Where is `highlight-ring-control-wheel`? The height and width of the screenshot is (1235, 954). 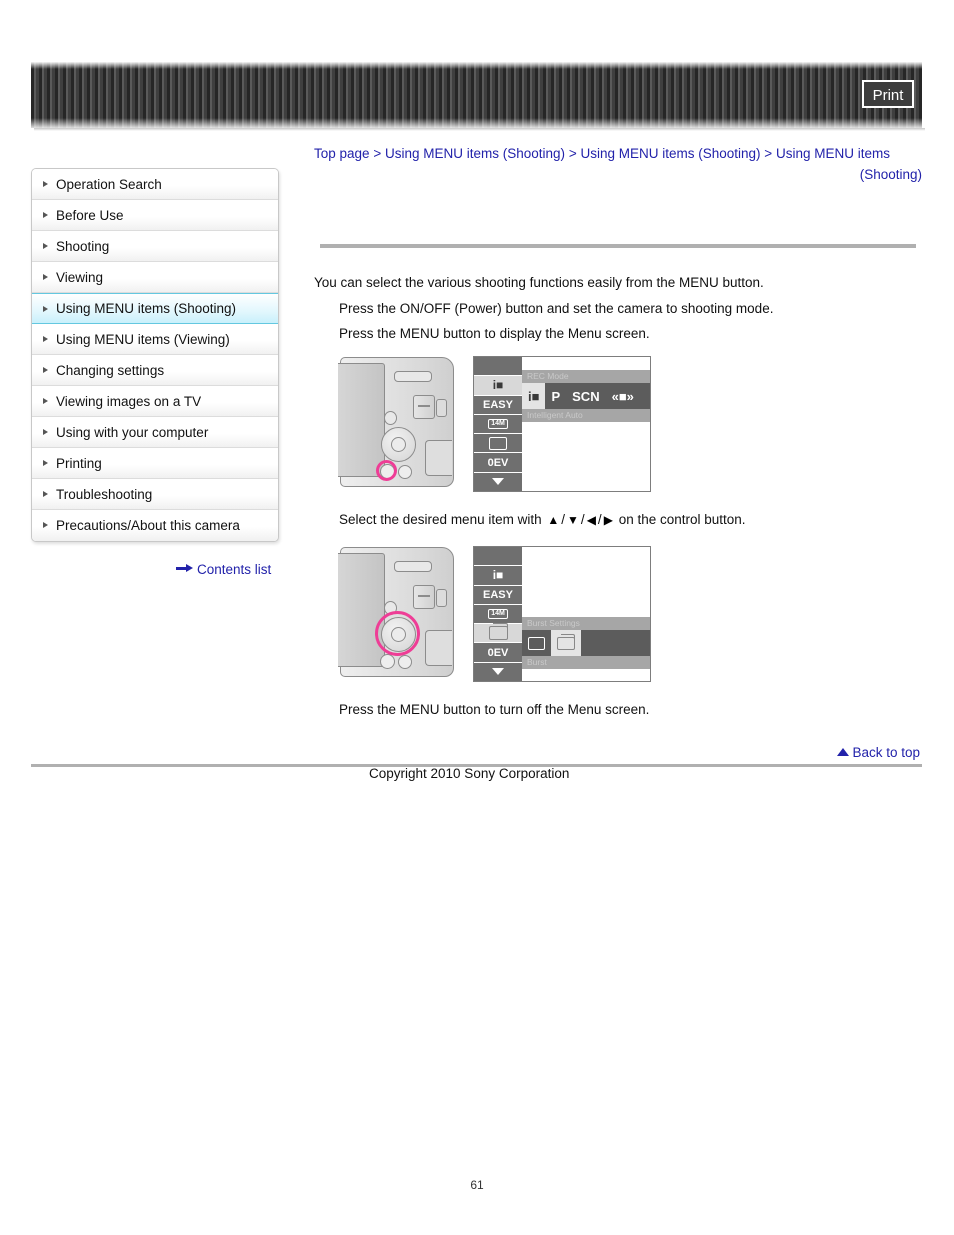
highlight-ring-control-wheel is located at coordinates (397, 633).